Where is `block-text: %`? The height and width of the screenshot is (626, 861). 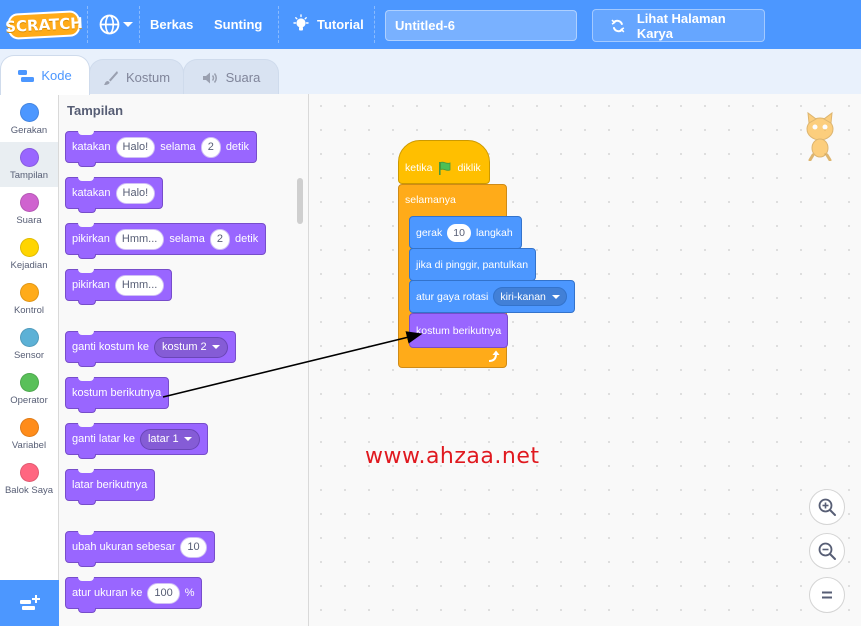
block-text: % is located at coordinates (189, 593).